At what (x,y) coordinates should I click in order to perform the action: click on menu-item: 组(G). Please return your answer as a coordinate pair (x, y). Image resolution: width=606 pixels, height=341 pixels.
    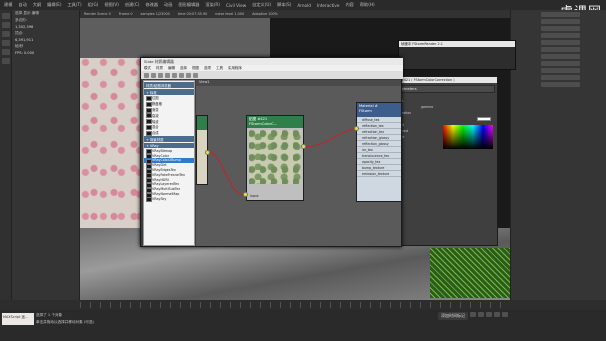
    Looking at the image, I should click on (93, 5).